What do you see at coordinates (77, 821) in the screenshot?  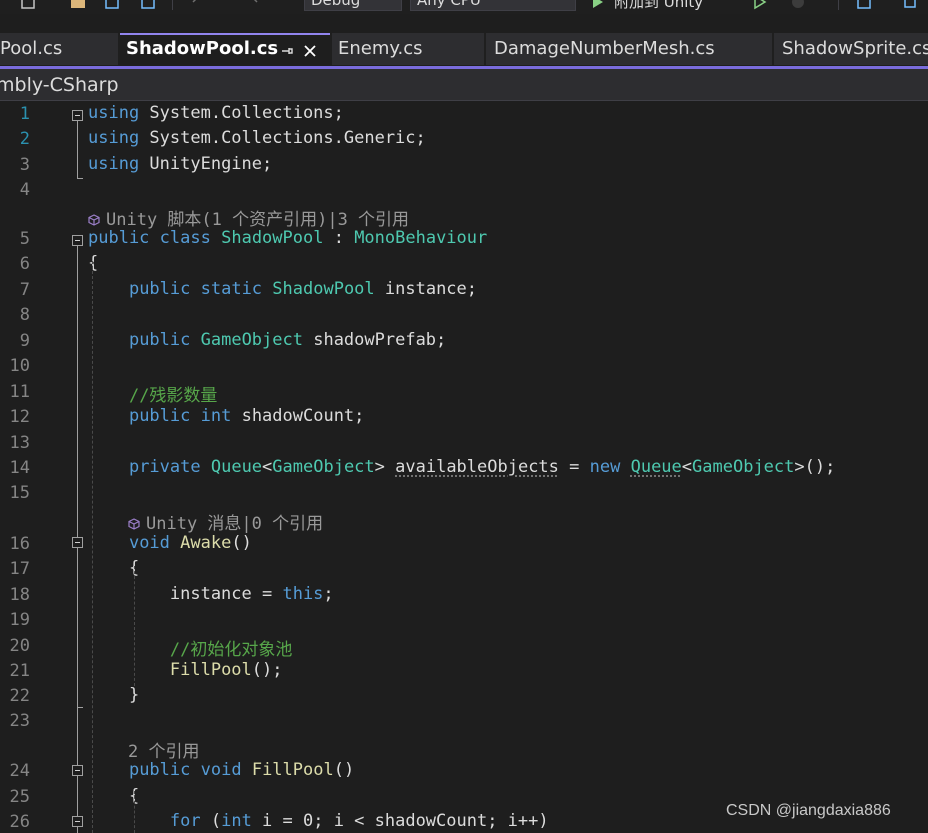 I see `collapse-for-icon` at bounding box center [77, 821].